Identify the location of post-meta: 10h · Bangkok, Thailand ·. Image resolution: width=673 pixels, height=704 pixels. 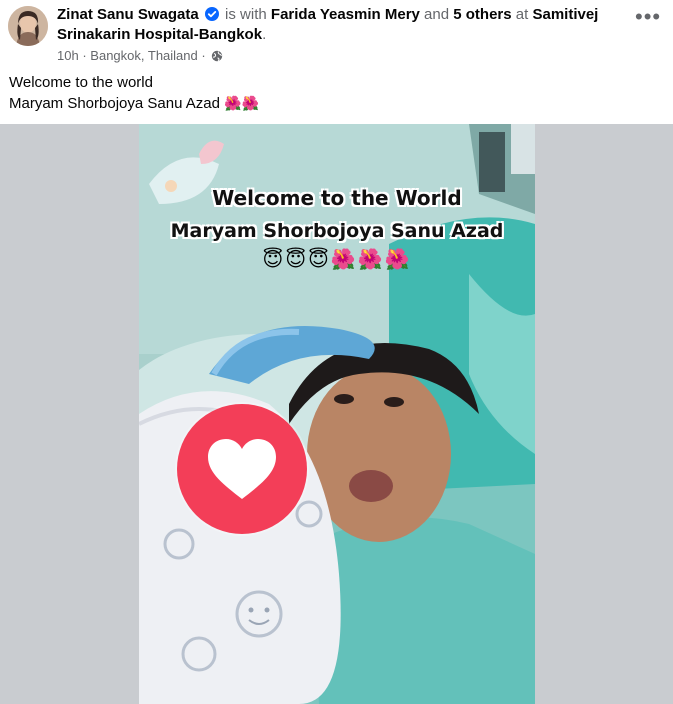
(140, 56).